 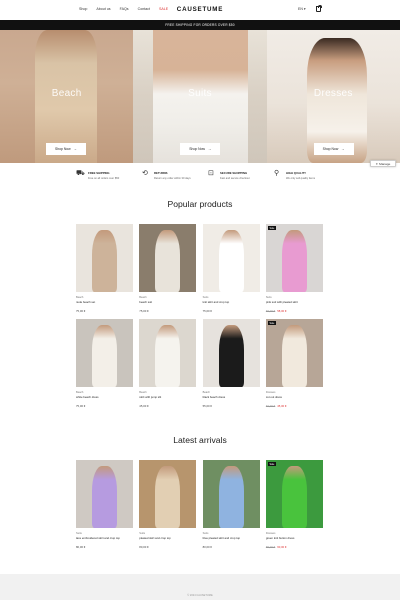 What do you see at coordinates (200, 595) in the screenshot?
I see `footer-copyright: © 2024 CAUSETUME` at bounding box center [200, 595].